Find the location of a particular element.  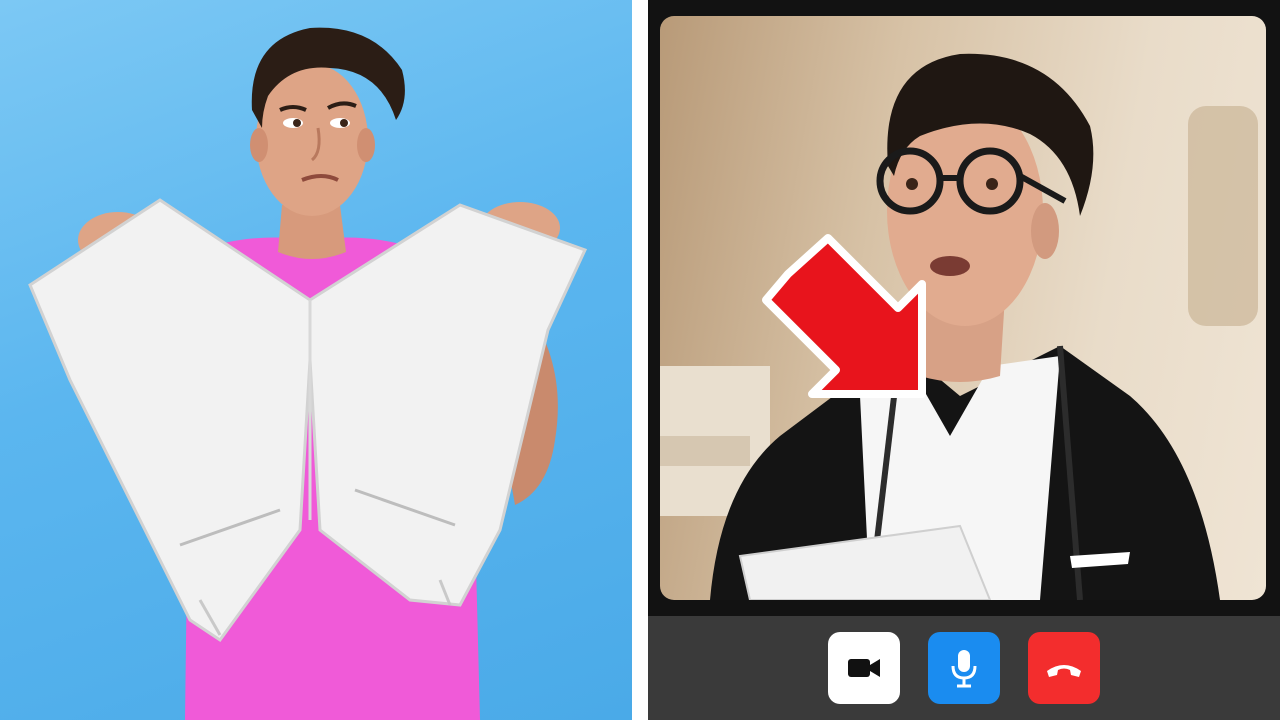

microphone-toggle-button is located at coordinates (964, 668).